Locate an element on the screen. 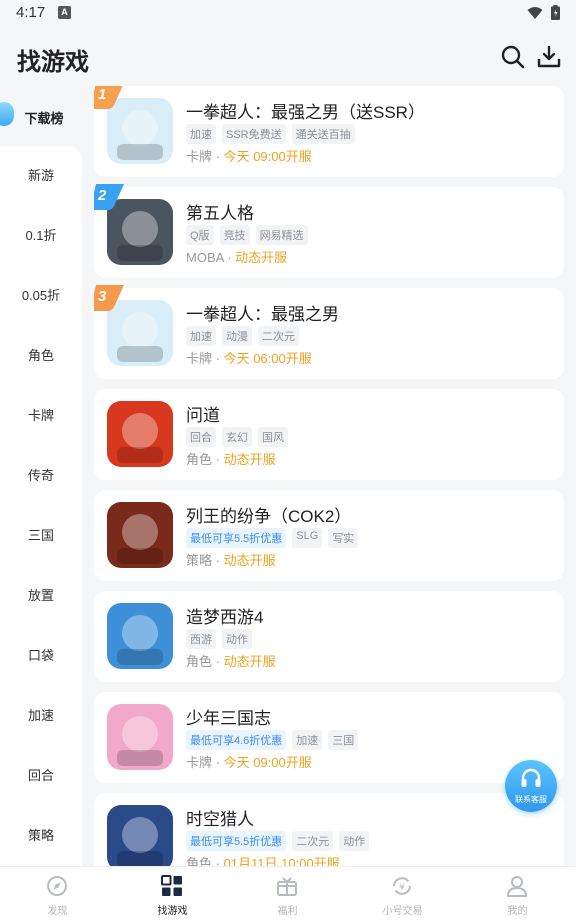 The width and height of the screenshot is (576, 920). rank-number: 3 is located at coordinates (102, 296).